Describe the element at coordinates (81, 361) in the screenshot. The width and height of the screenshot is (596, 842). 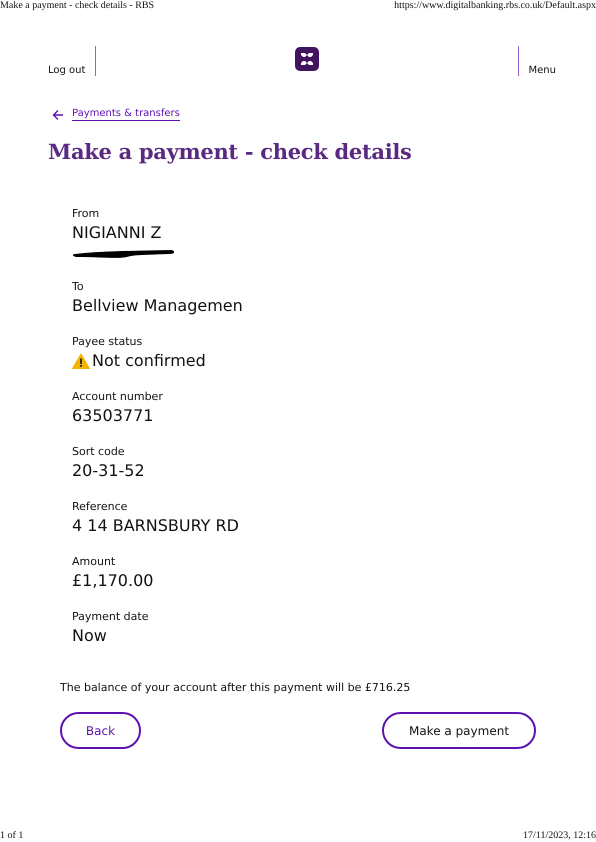
I see `warning-icon` at that location.